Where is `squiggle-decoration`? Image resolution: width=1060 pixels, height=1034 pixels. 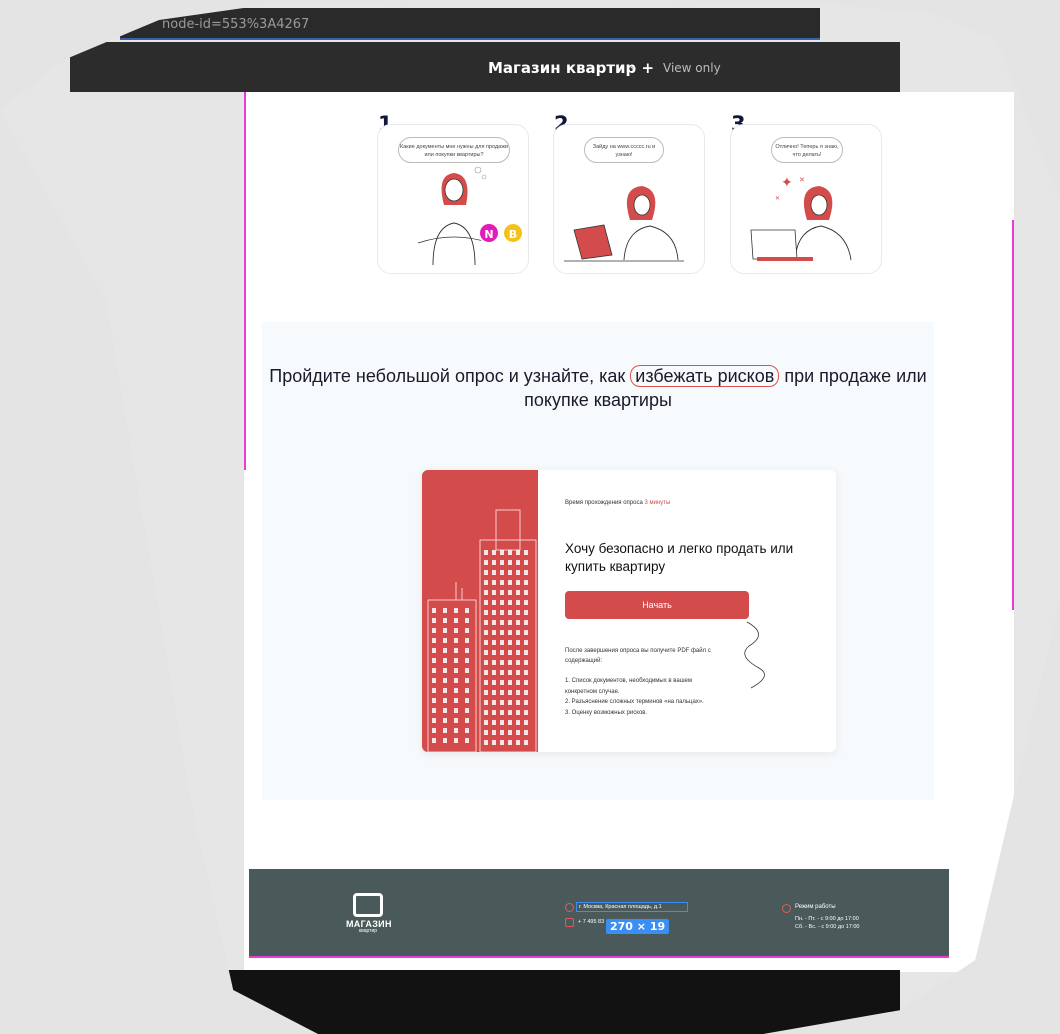 squiggle-decoration is located at coordinates (754, 655).